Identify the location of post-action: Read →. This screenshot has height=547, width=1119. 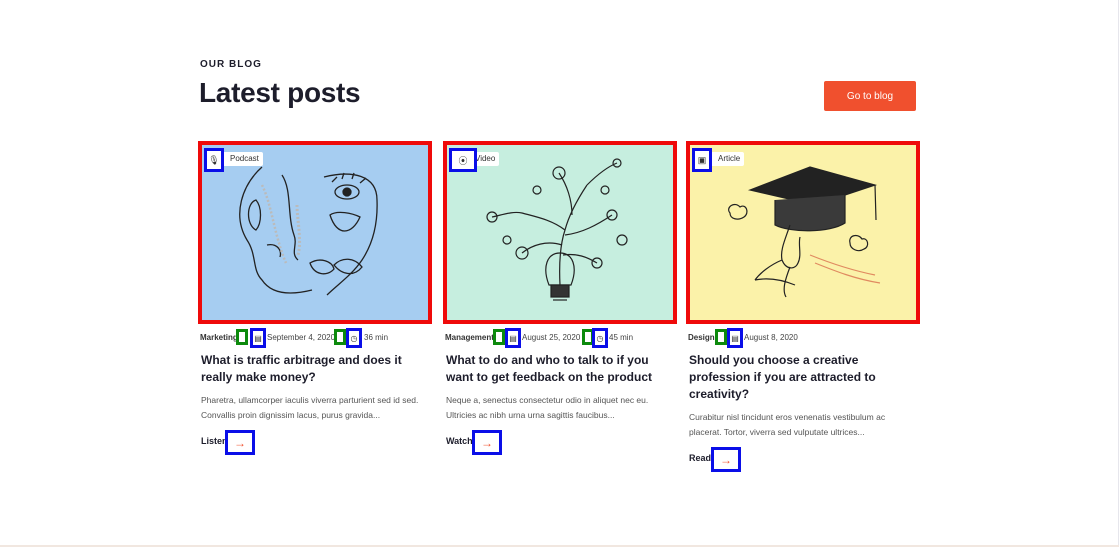
(804, 459).